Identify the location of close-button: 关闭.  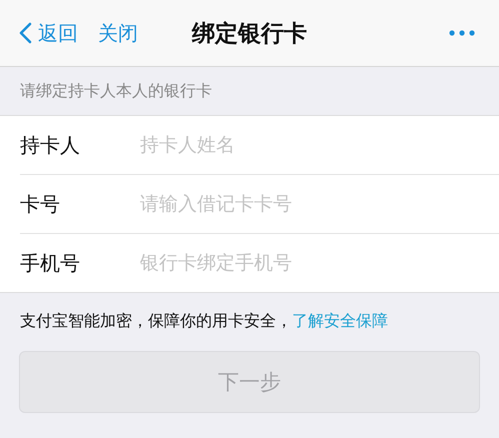
(118, 33).